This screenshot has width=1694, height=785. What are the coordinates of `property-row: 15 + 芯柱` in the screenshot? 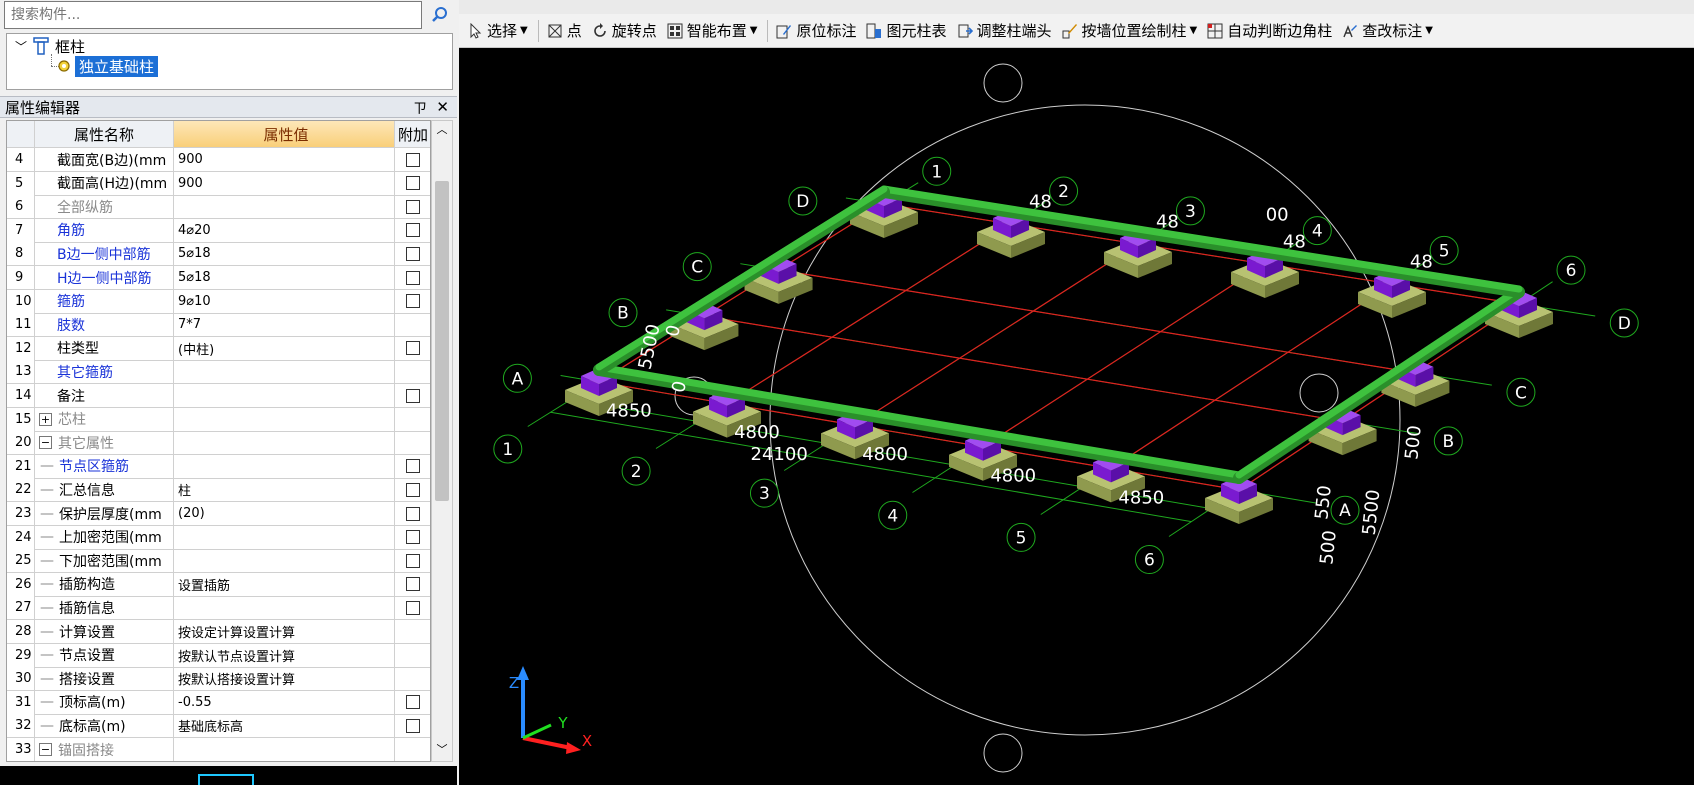 It's located at (218, 419).